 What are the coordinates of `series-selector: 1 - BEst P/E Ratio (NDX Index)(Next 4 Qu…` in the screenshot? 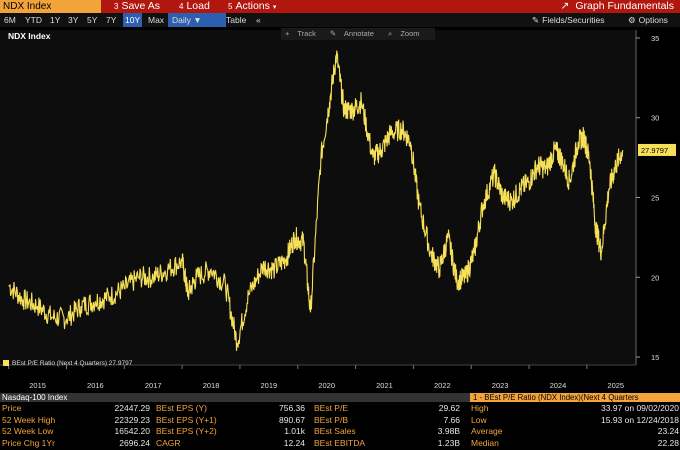 It's located at (575, 397).